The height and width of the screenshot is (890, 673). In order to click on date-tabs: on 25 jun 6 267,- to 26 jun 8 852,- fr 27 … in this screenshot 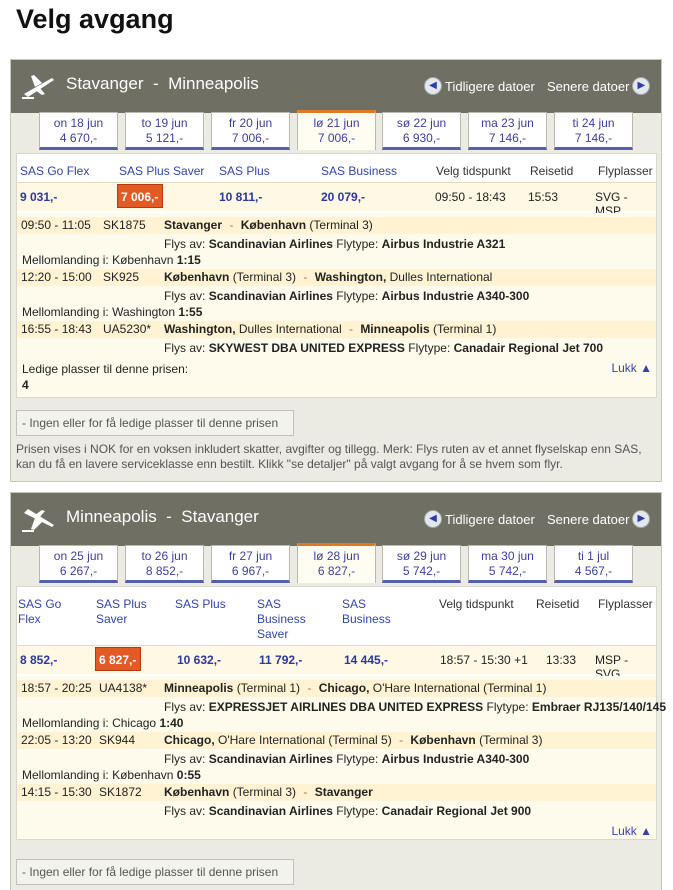, I will do `click(336, 564)`.